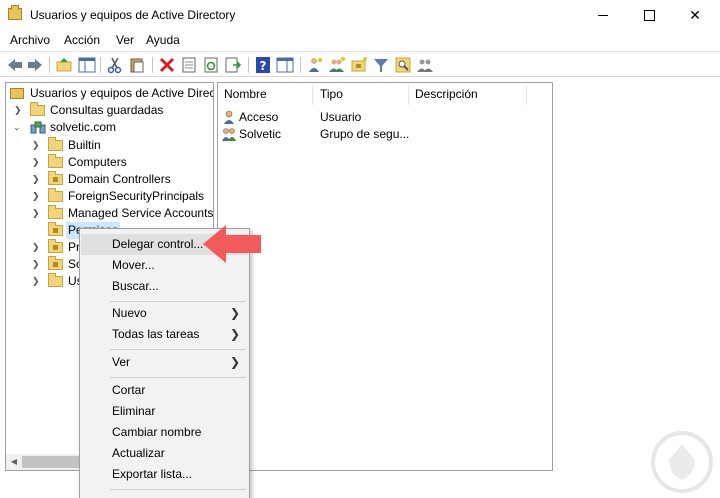  Describe the element at coordinates (360, 40) in the screenshot. I see `menu-bar: Archivo Acción Ver Ayuda` at that location.